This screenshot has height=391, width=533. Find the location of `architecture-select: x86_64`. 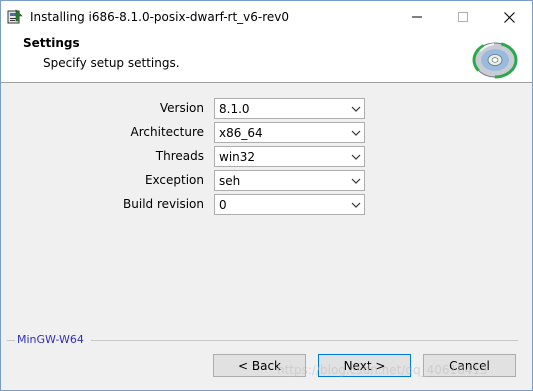

architecture-select: x86_64 is located at coordinates (289, 132).